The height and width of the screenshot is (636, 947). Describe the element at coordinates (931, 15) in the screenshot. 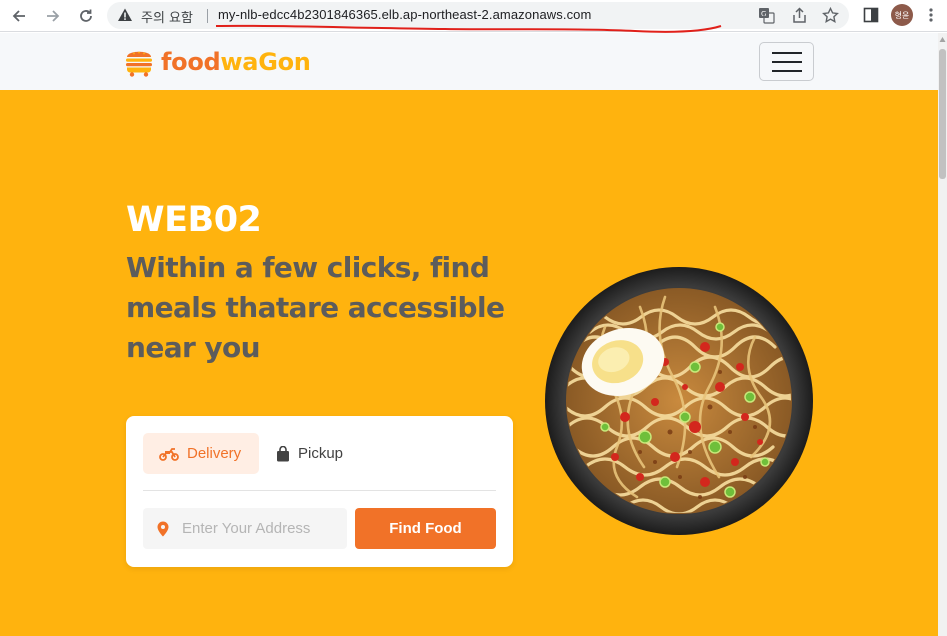

I see `more-menu-icon` at that location.